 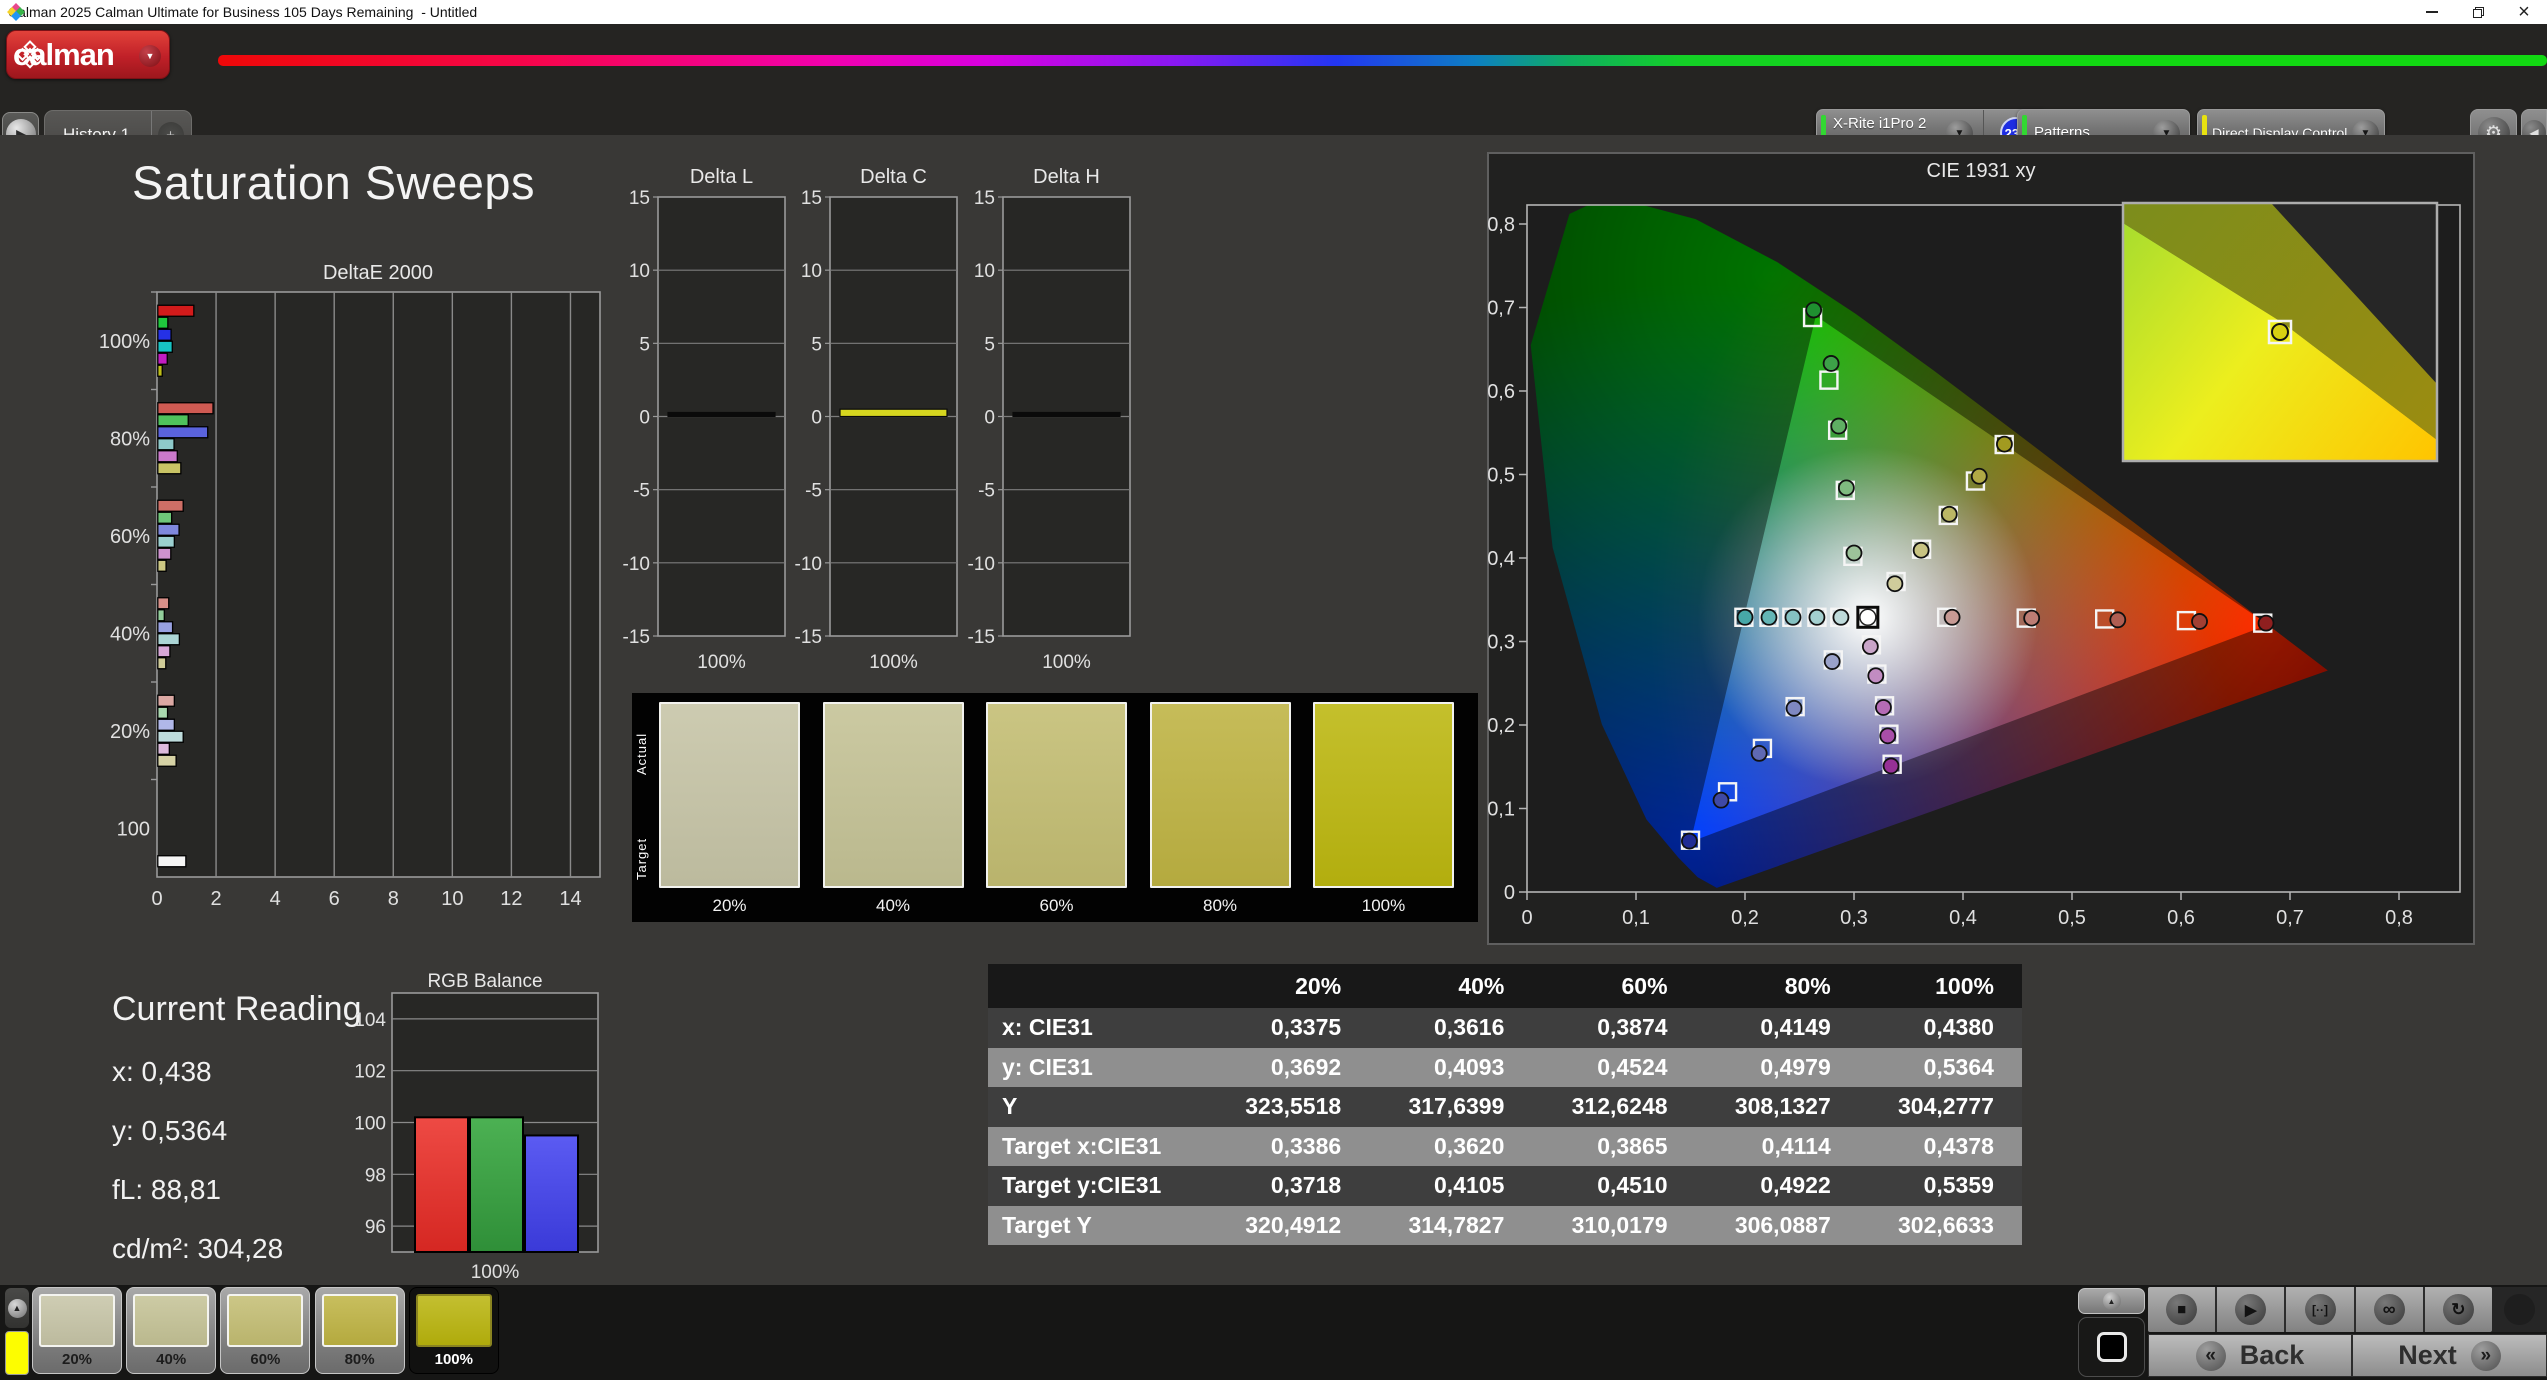 I want to click on table-column-header: 80%, so click(x=1807, y=985).